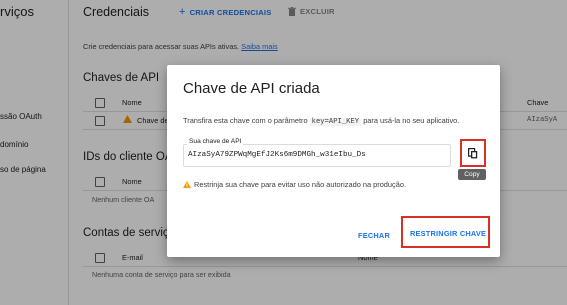 Image resolution: width=567 pixels, height=305 pixels. I want to click on restrict-key-label: RESTRINGIR CHAVE, so click(448, 233).